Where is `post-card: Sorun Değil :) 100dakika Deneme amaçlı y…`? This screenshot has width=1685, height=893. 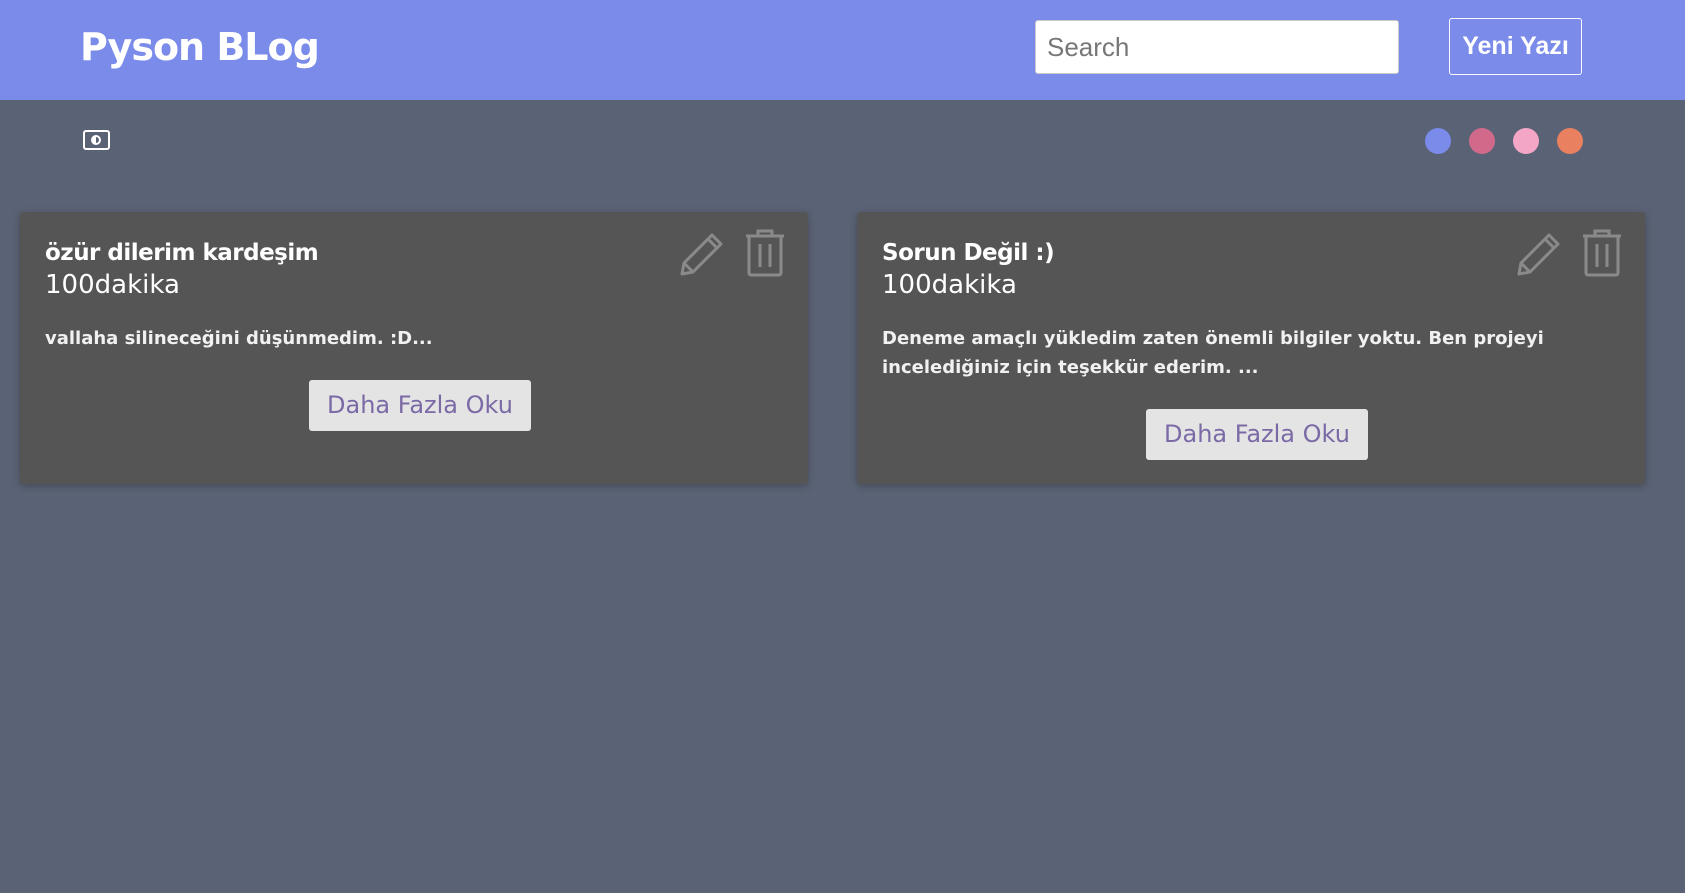 post-card: Sorun Değil :) 100dakika Deneme amaçlı y… is located at coordinates (1251, 348).